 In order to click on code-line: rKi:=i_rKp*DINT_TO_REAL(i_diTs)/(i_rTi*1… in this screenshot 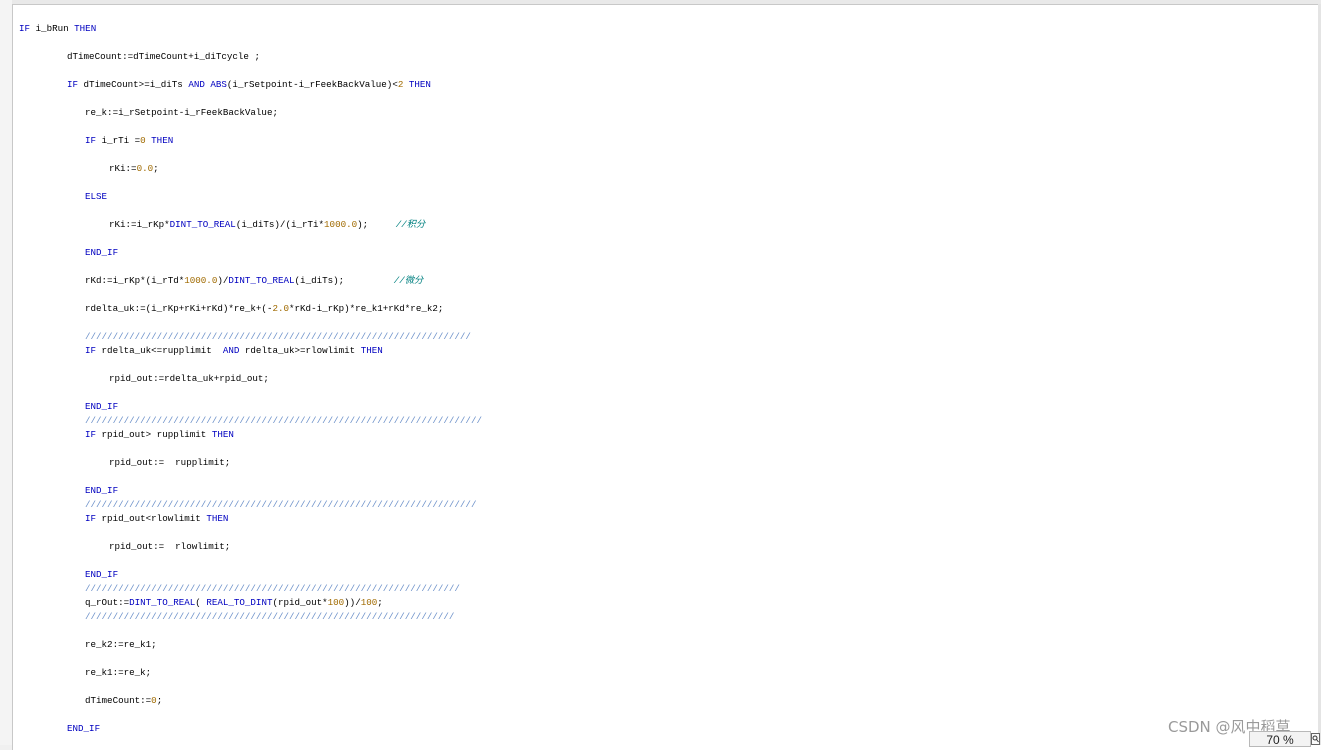, I will do `click(267, 224)`.